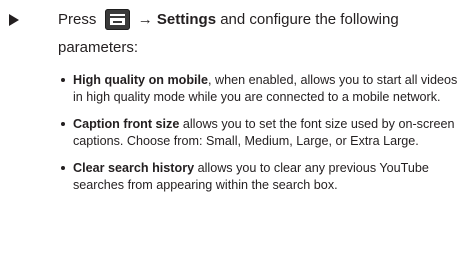  I want to click on parameter-term: Clear search history, so click(134, 168).